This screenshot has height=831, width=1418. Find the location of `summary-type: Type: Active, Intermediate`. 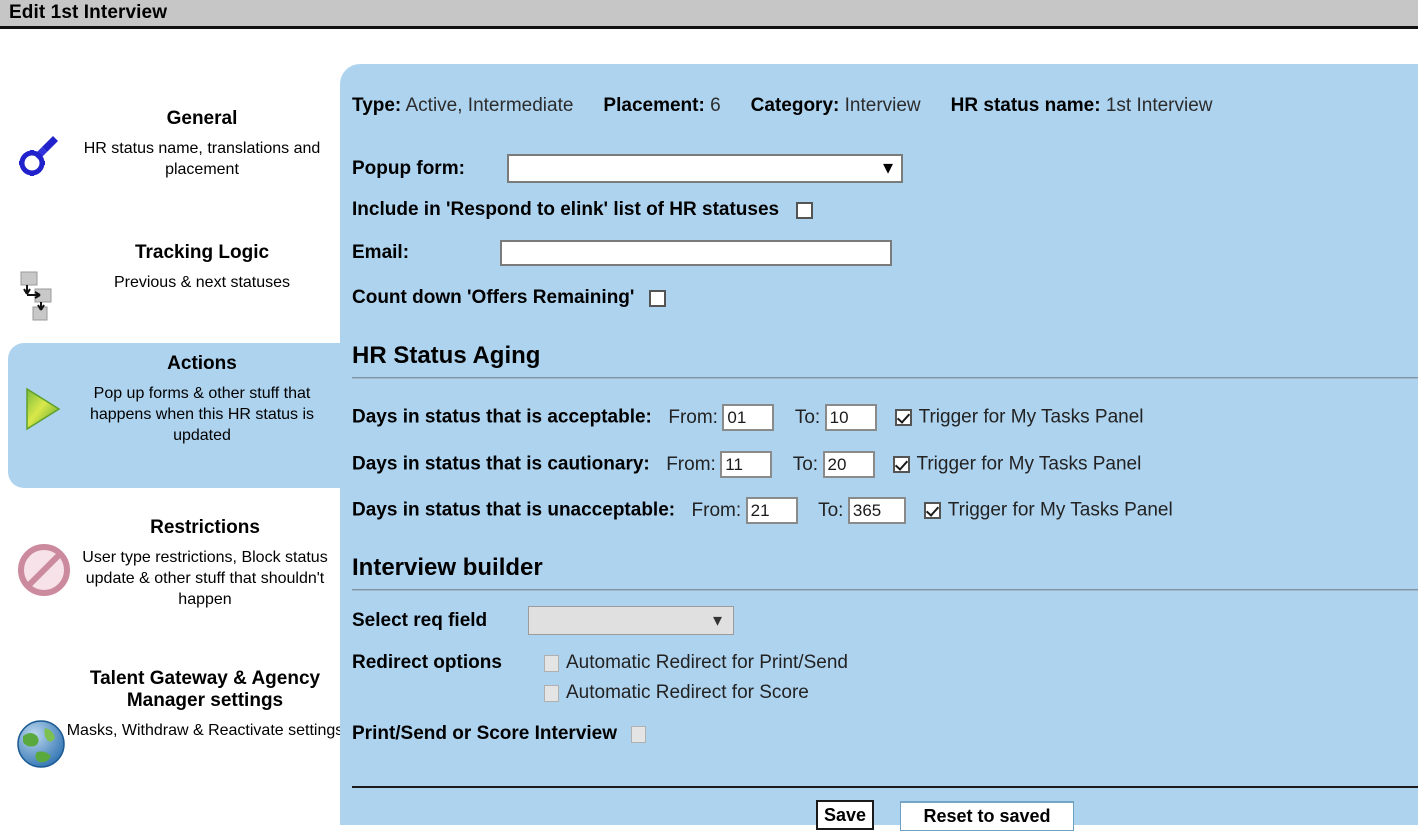

summary-type: Type: Active, Intermediate is located at coordinates (462, 105).